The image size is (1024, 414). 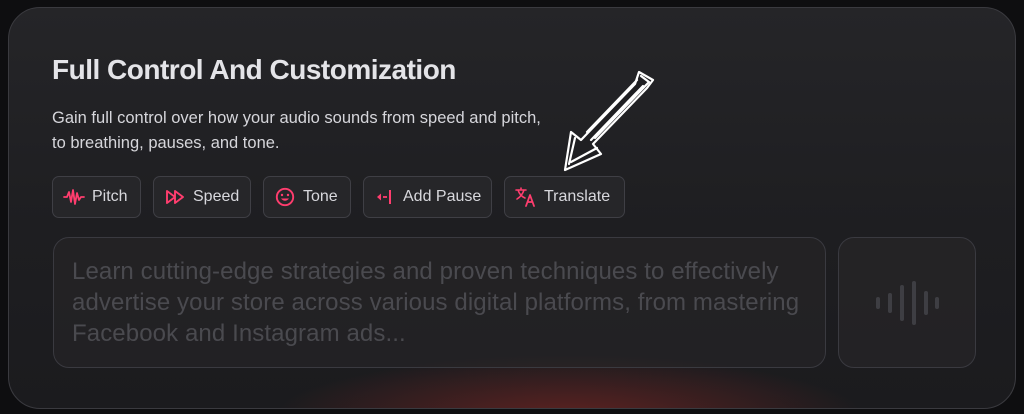 What do you see at coordinates (609, 121) in the screenshot?
I see `hand-drawn-arrow-icon` at bounding box center [609, 121].